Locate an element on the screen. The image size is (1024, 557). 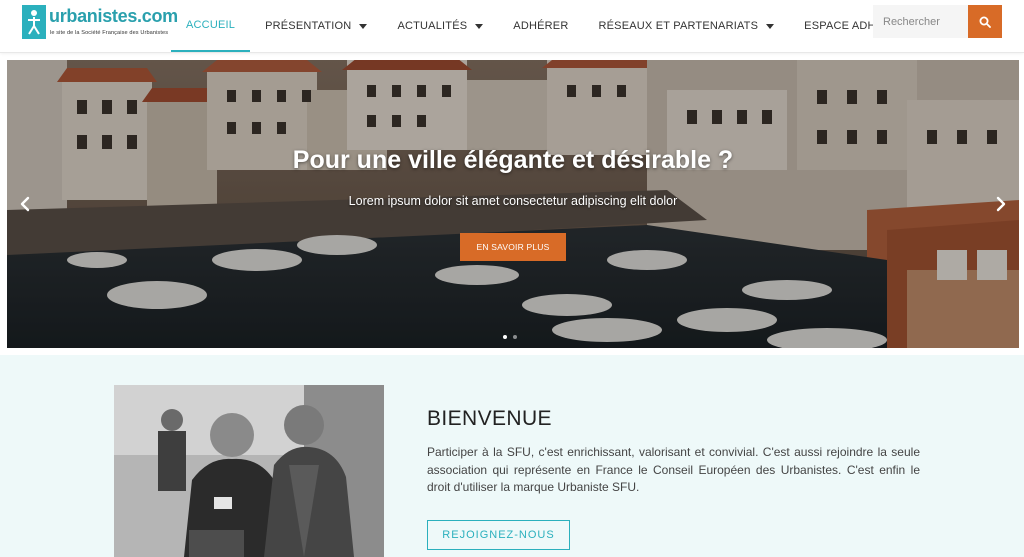
nav-item-label: ADHÉRER is located at coordinates (541, 26).